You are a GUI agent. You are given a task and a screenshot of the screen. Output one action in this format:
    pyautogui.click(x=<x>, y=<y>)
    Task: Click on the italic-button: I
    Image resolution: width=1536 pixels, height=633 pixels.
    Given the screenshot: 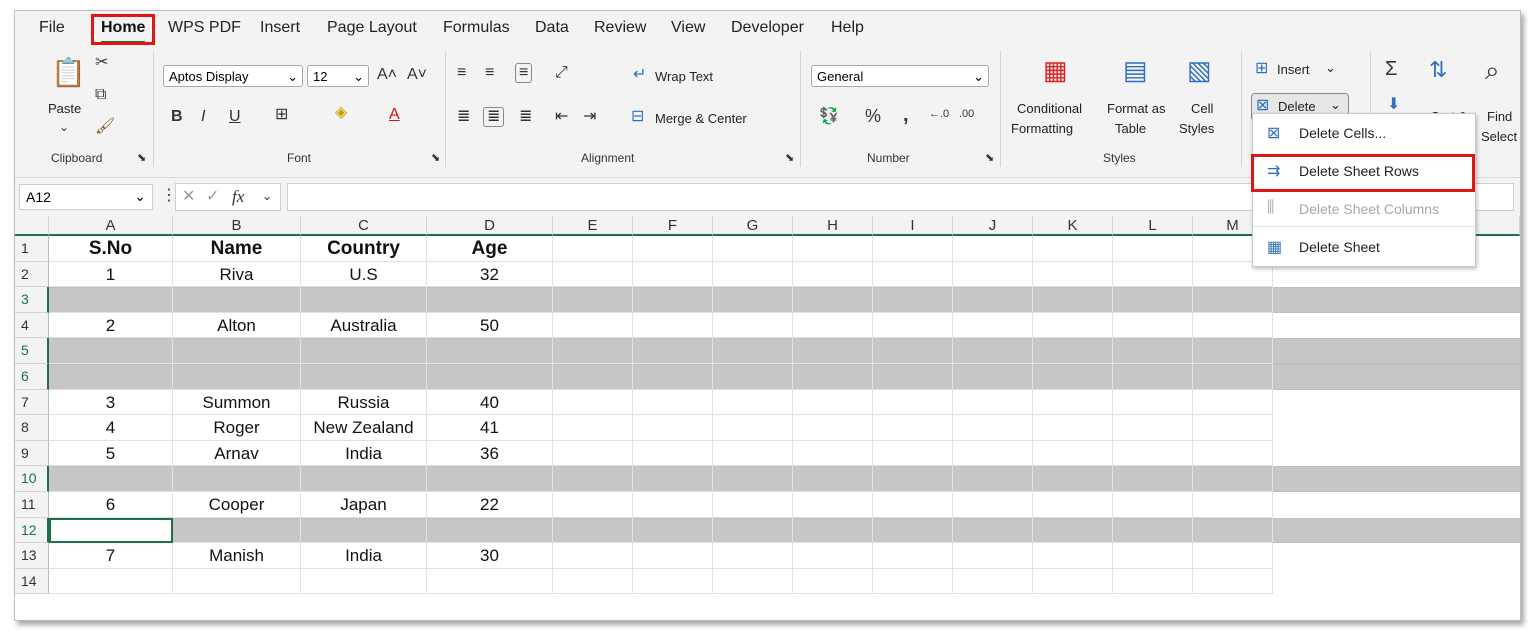 What is the action you would take?
    pyautogui.click(x=203, y=117)
    